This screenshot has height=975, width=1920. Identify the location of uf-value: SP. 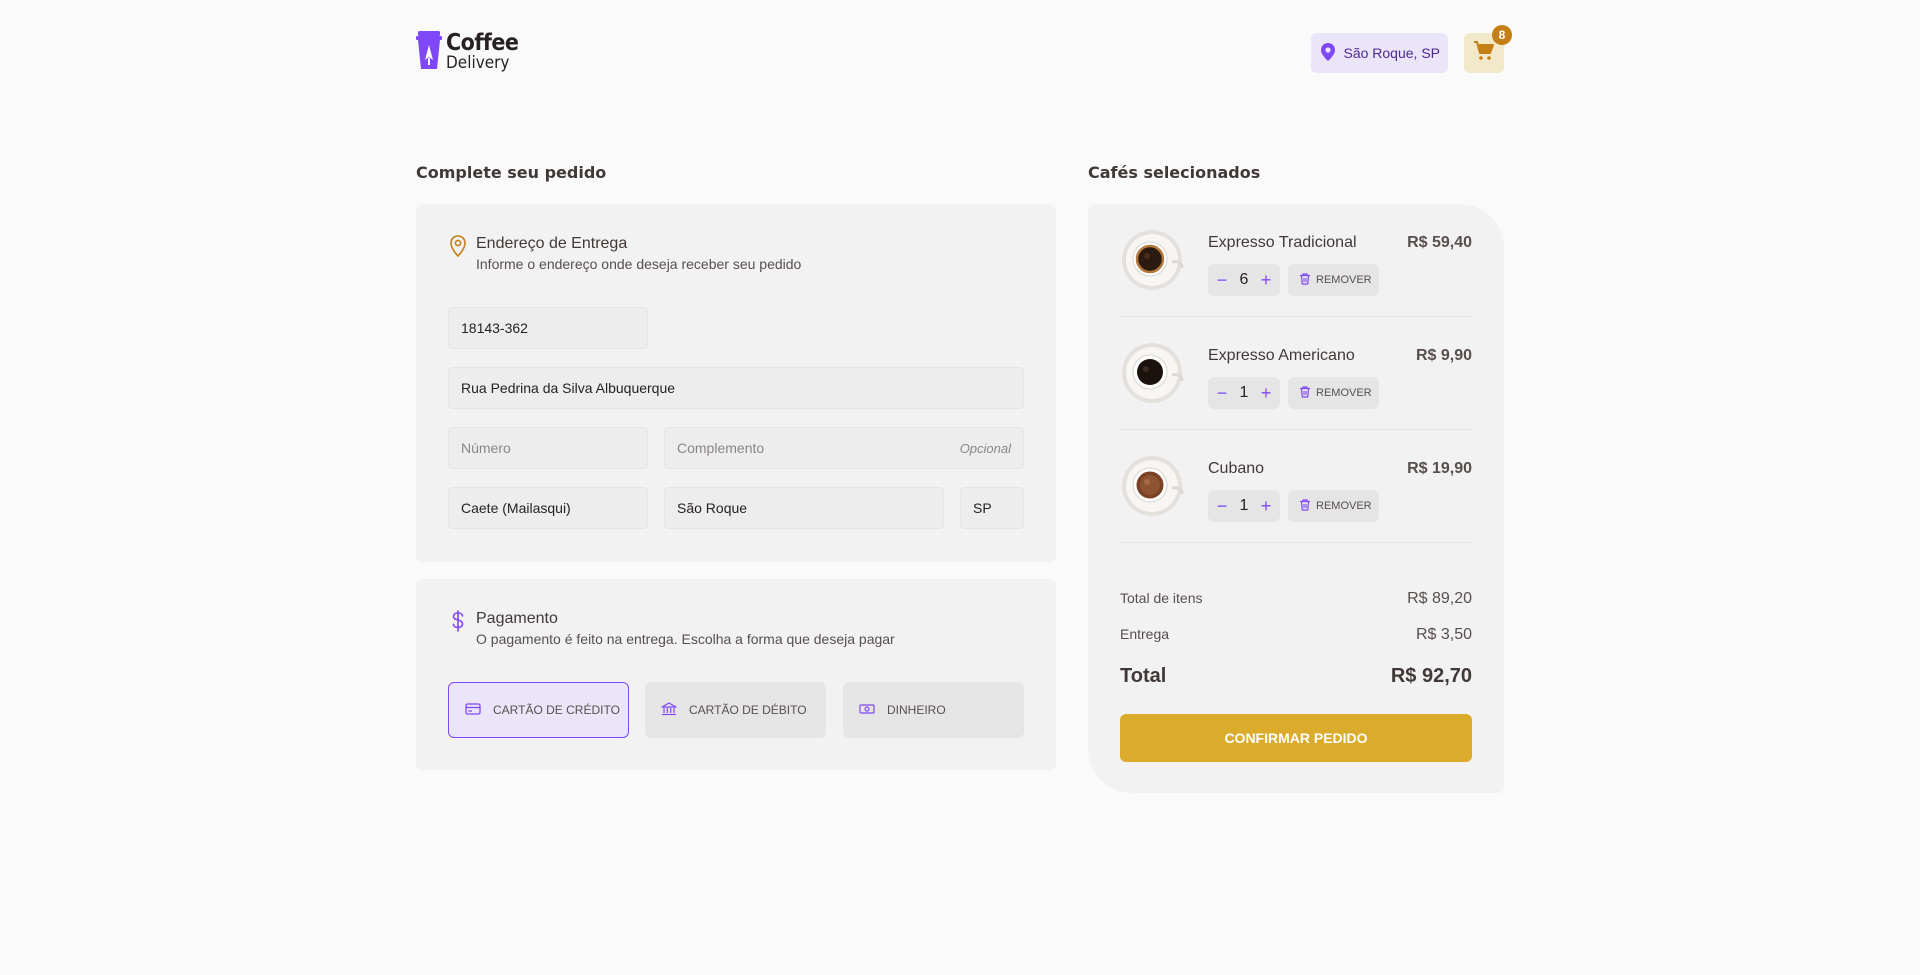
(982, 508).